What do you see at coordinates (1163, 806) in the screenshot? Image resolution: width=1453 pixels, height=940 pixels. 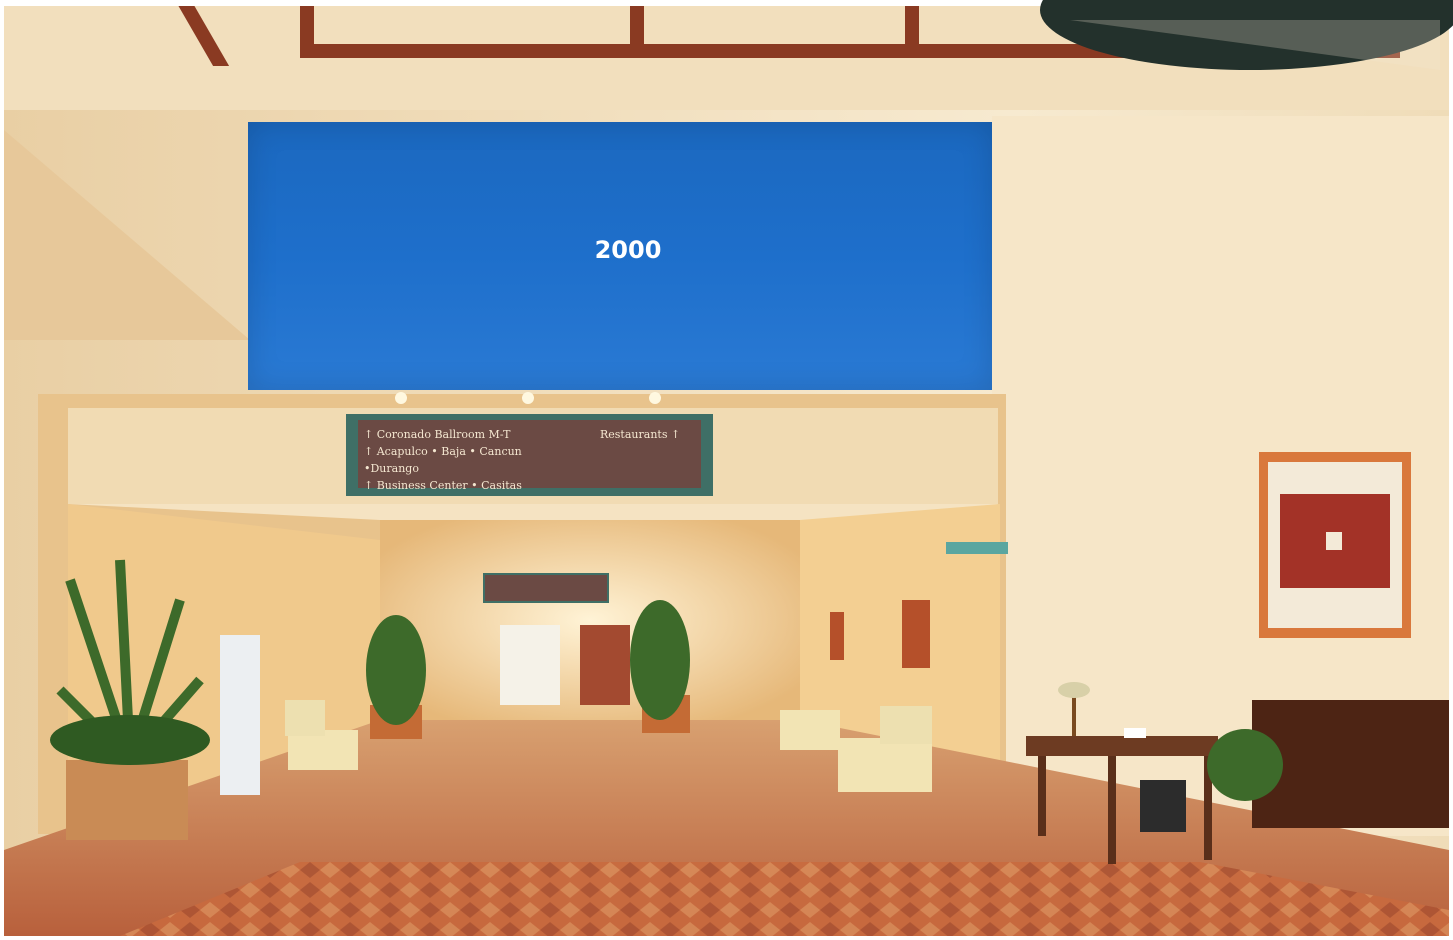 I see `waste-bin` at bounding box center [1163, 806].